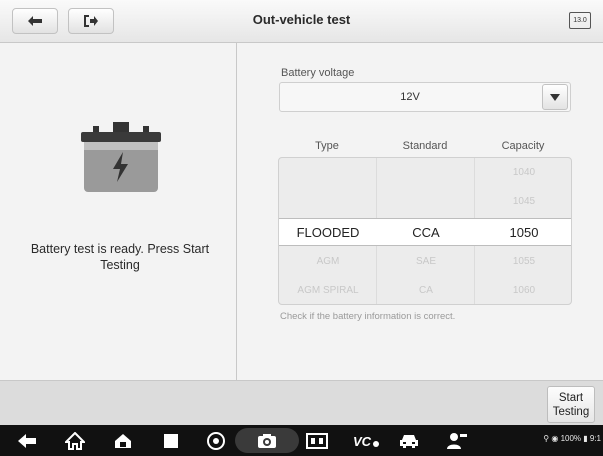 This screenshot has height=456, width=603. Describe the element at coordinates (171, 441) in the screenshot. I see `recent-apps-icon` at that location.